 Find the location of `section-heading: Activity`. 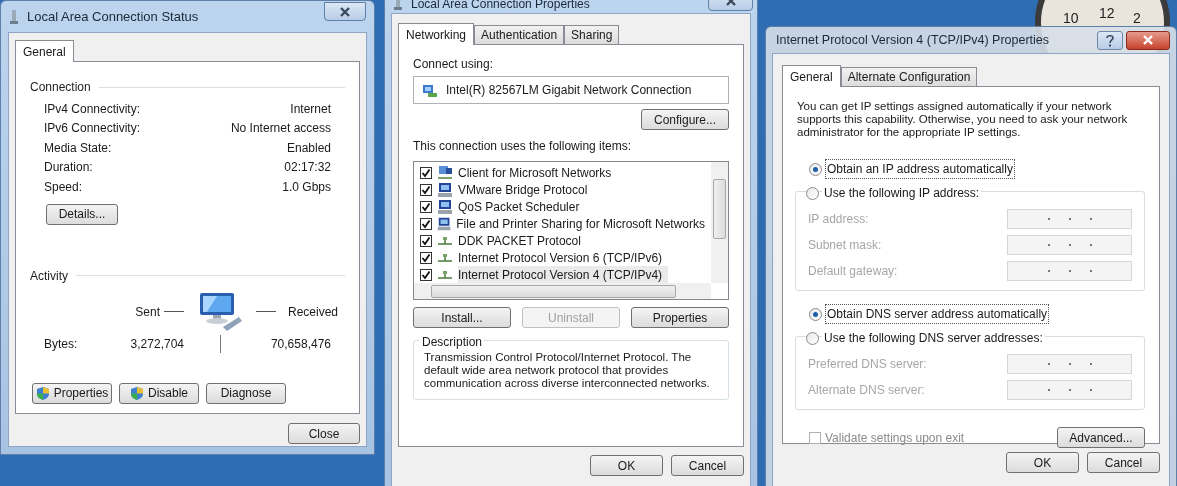

section-heading: Activity is located at coordinates (49, 276).